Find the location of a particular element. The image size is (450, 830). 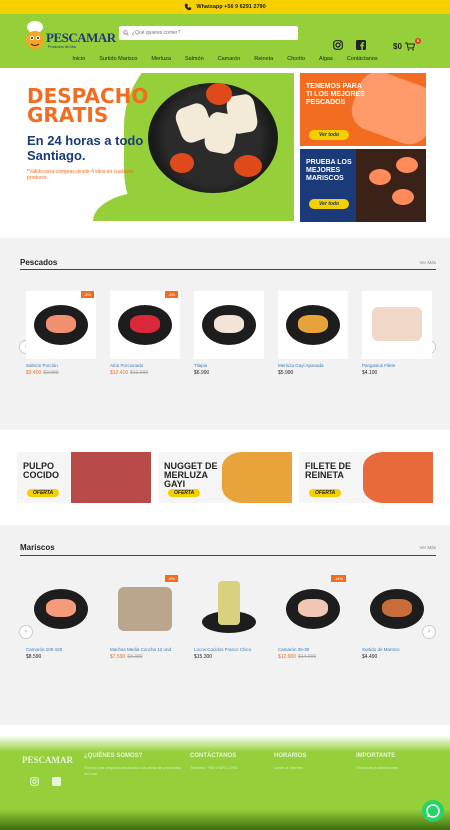

search-bar is located at coordinates (208, 33).